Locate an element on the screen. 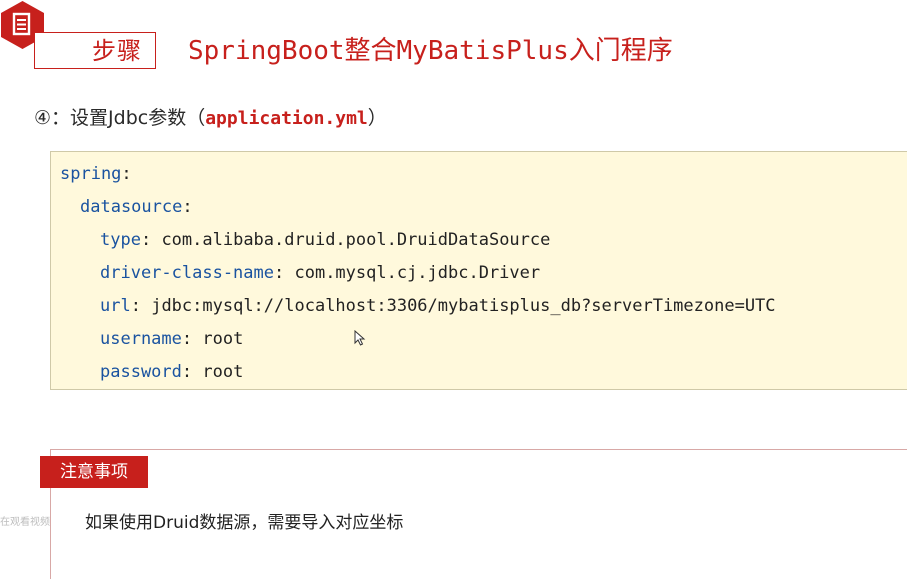 The height and width of the screenshot is (579, 907). step-instruction: ④：设置Jdbc参数（application.yml） is located at coordinates (210, 118).